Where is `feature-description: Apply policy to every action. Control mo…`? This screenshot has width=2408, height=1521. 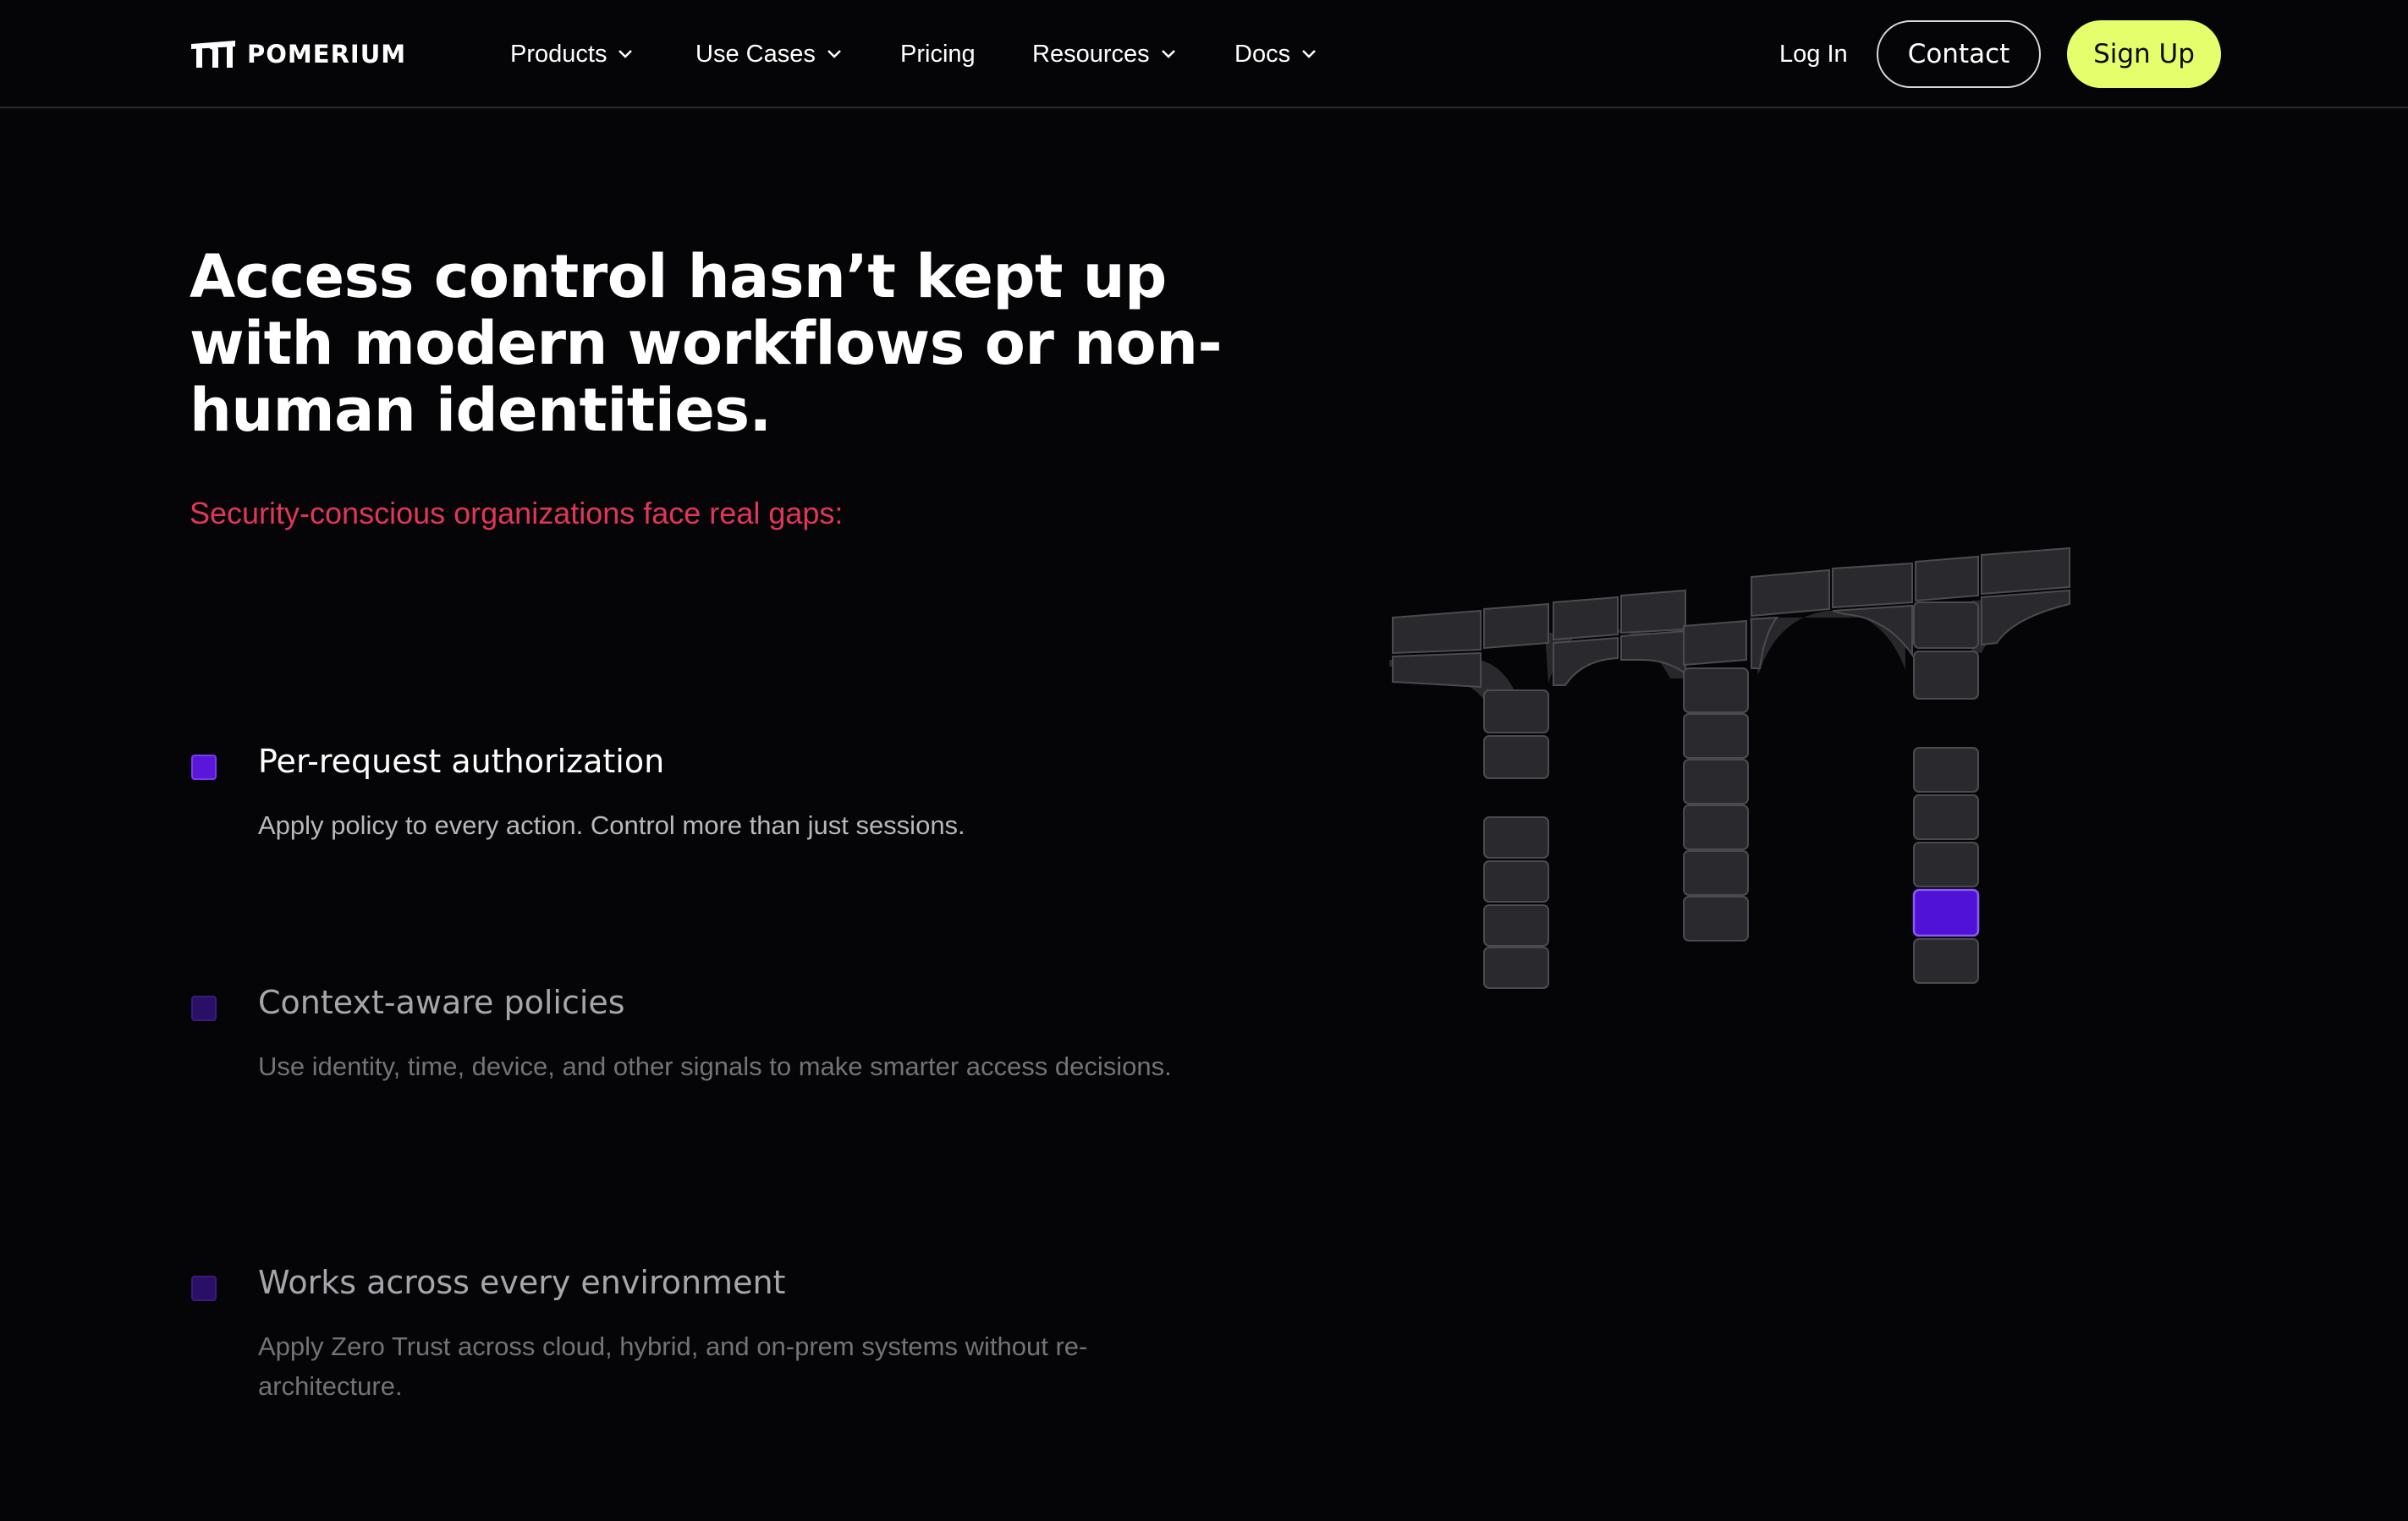
feature-description: Apply policy to every action. Control mo… is located at coordinates (611, 825).